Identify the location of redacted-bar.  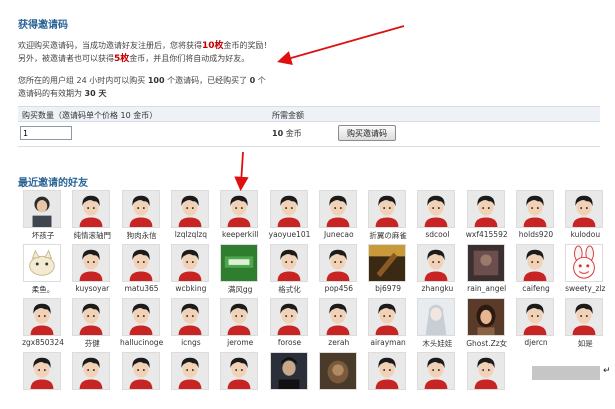
(566, 373).